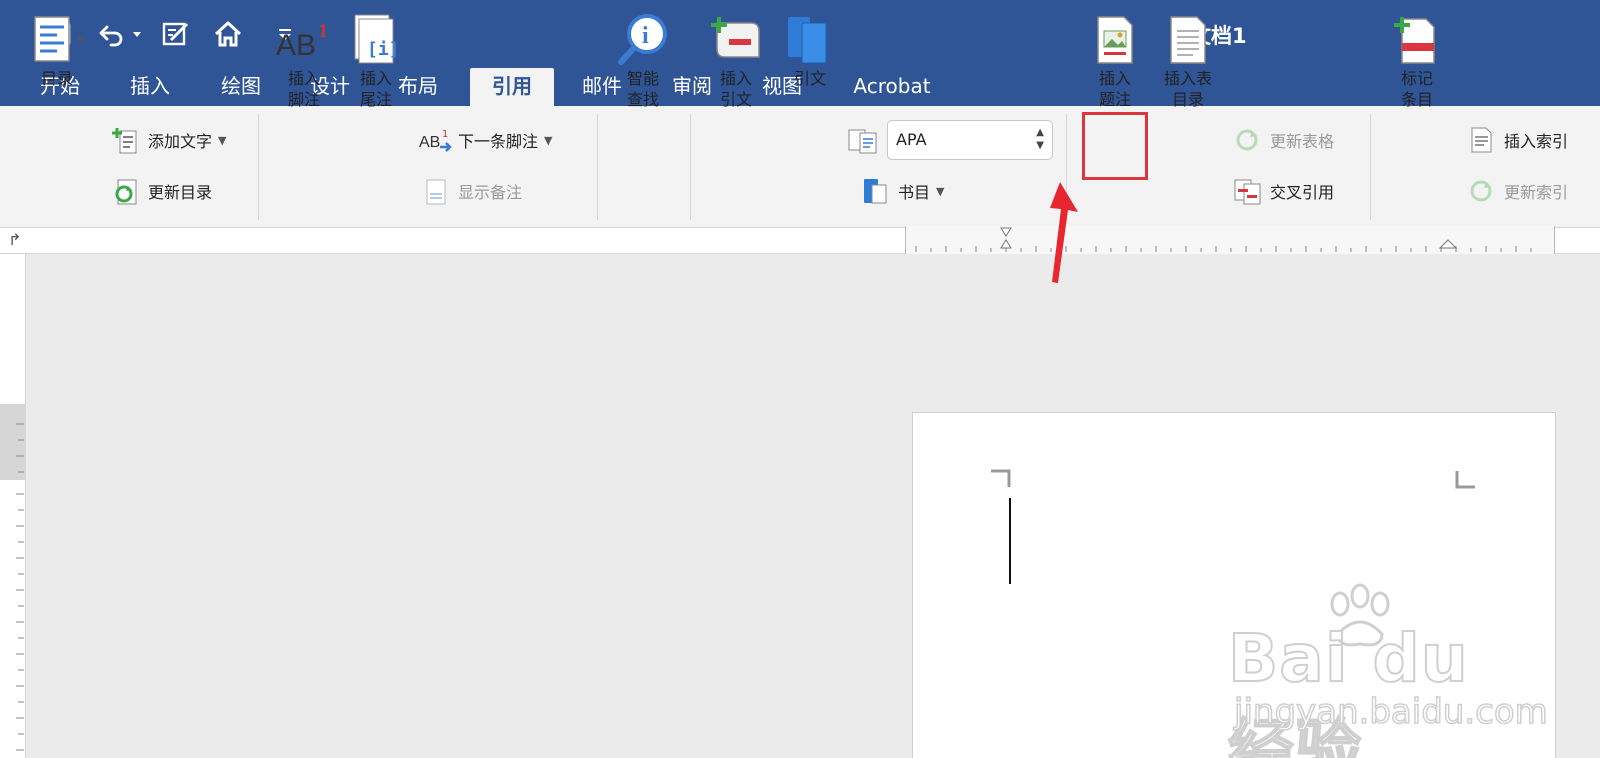 This screenshot has height=758, width=1600. What do you see at coordinates (1302, 141) in the screenshot?
I see `update-table-label: 更新表格` at bounding box center [1302, 141].